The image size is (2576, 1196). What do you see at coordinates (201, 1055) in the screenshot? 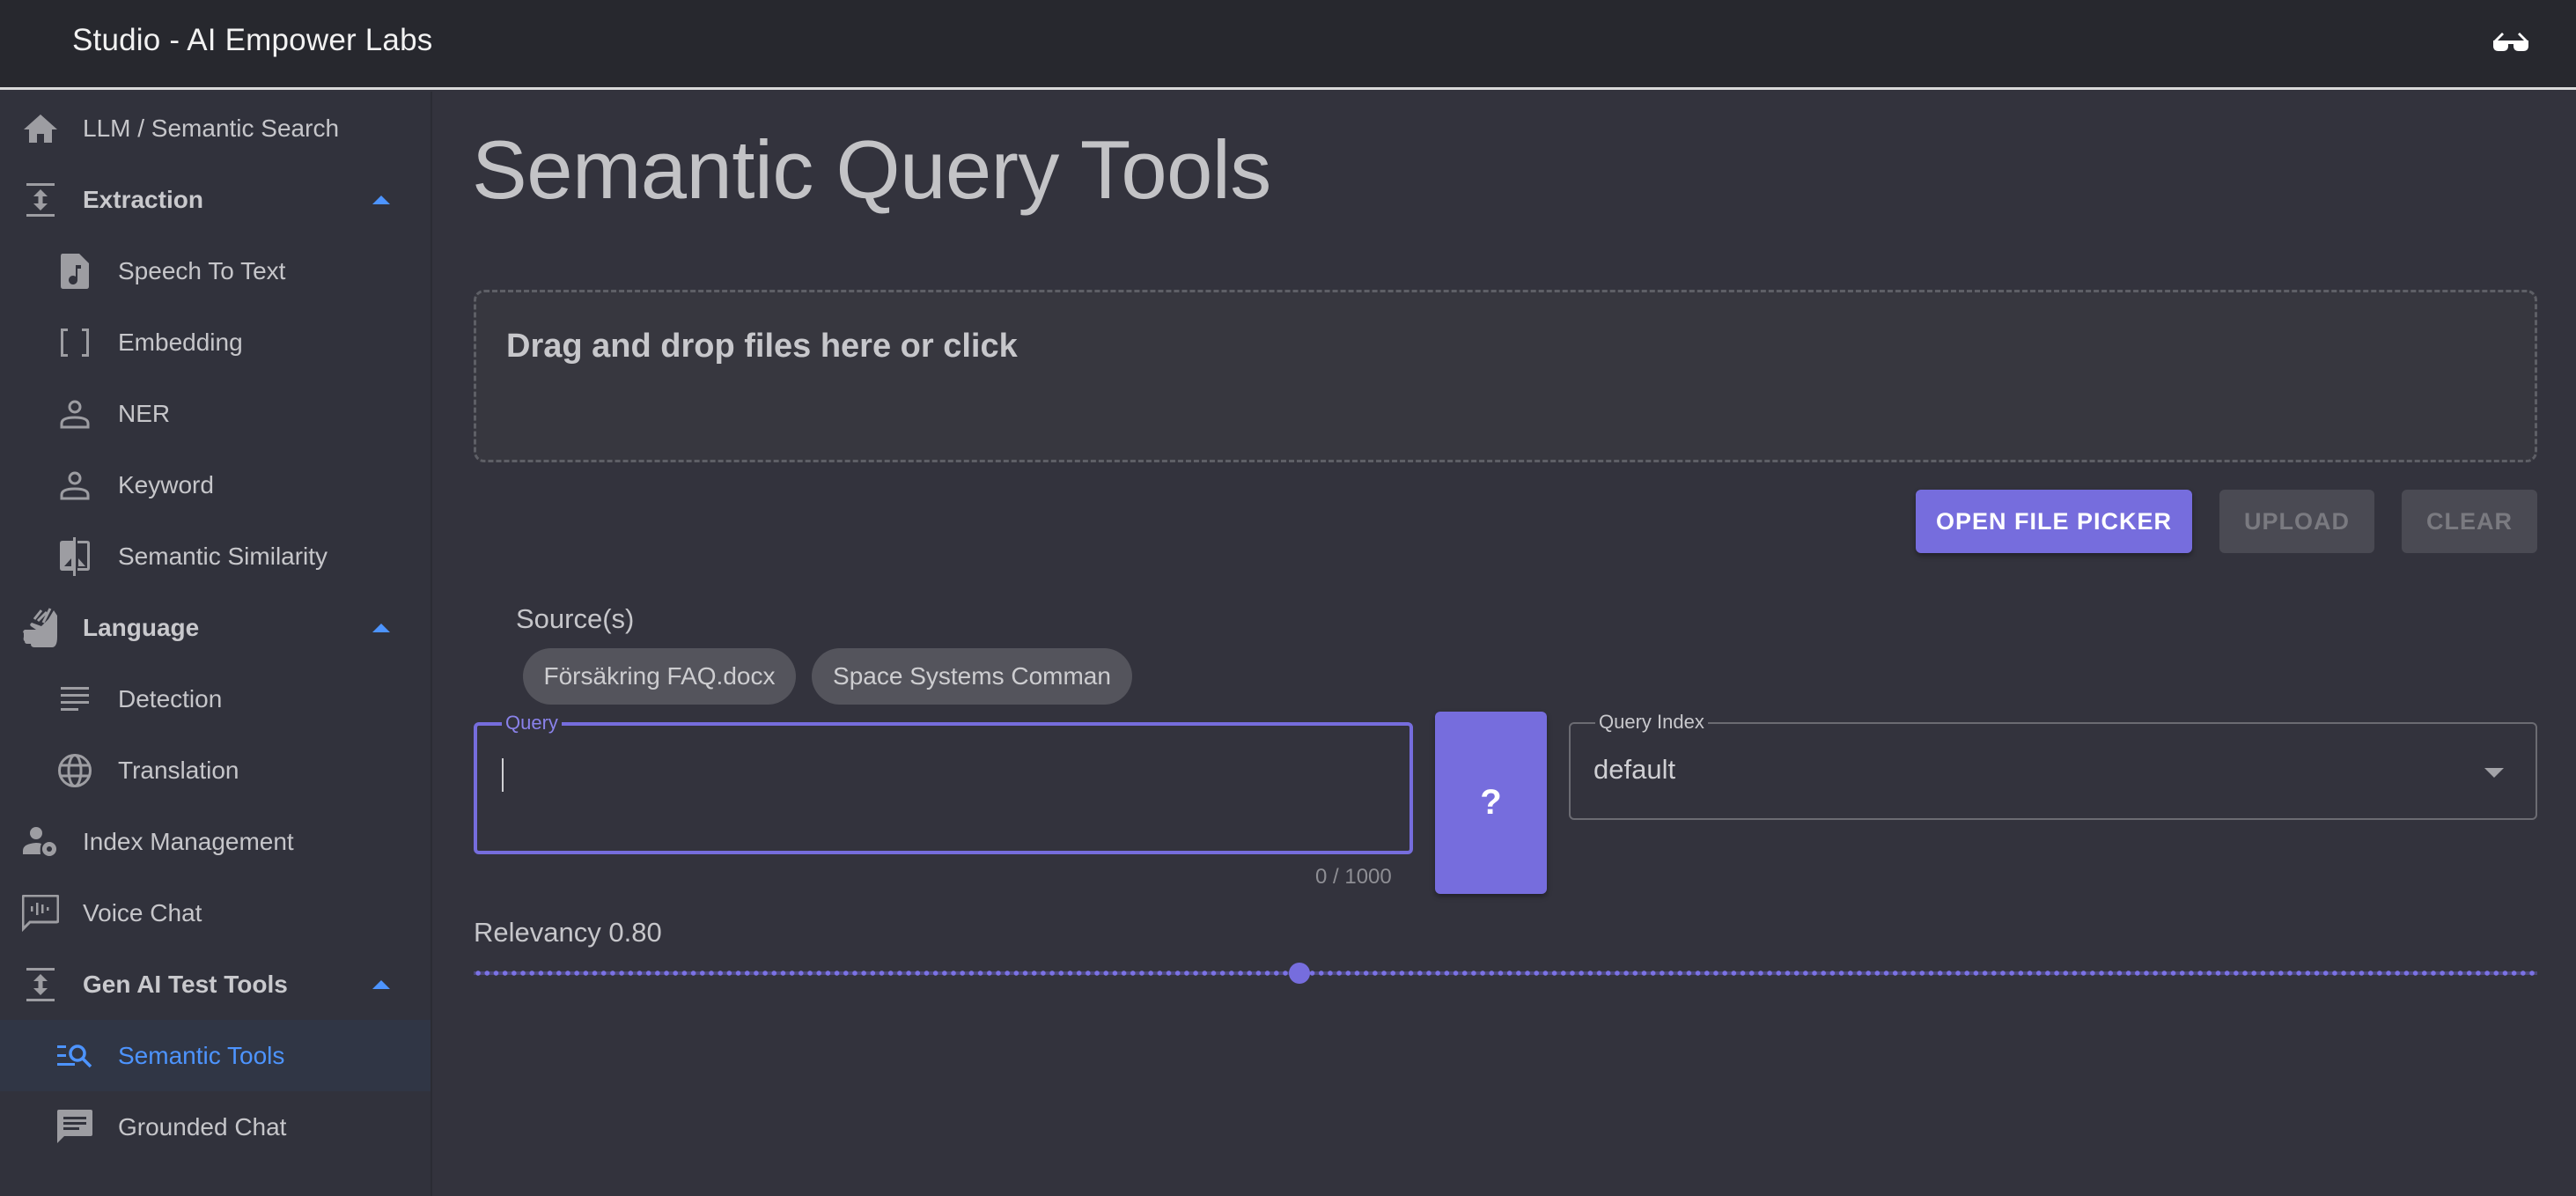
I see `sidebar-item-label: Semantic Tools` at bounding box center [201, 1055].